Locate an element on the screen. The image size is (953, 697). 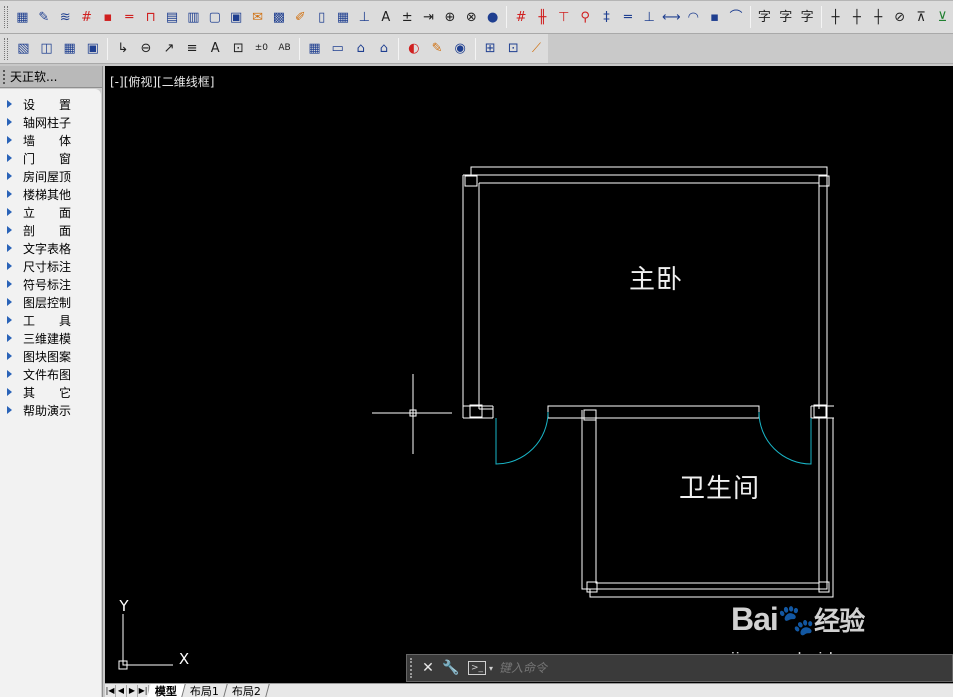
palette-menu-item: 帮助演示 is located at coordinates (50, 410).